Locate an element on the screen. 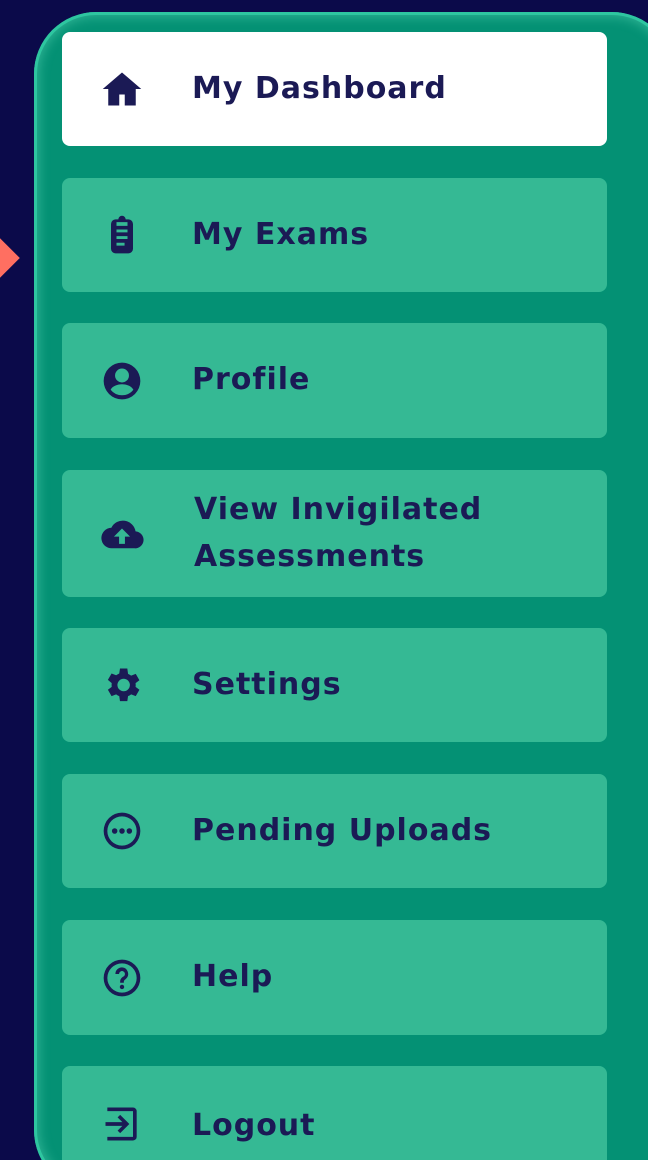  user-circle-icon is located at coordinates (122, 381).